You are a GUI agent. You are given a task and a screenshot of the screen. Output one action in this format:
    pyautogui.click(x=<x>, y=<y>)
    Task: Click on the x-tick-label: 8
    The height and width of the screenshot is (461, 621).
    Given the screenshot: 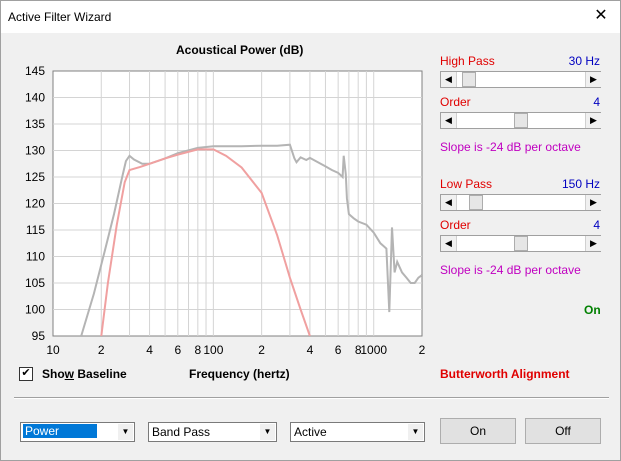 What is the action you would take?
    pyautogui.click(x=197, y=350)
    